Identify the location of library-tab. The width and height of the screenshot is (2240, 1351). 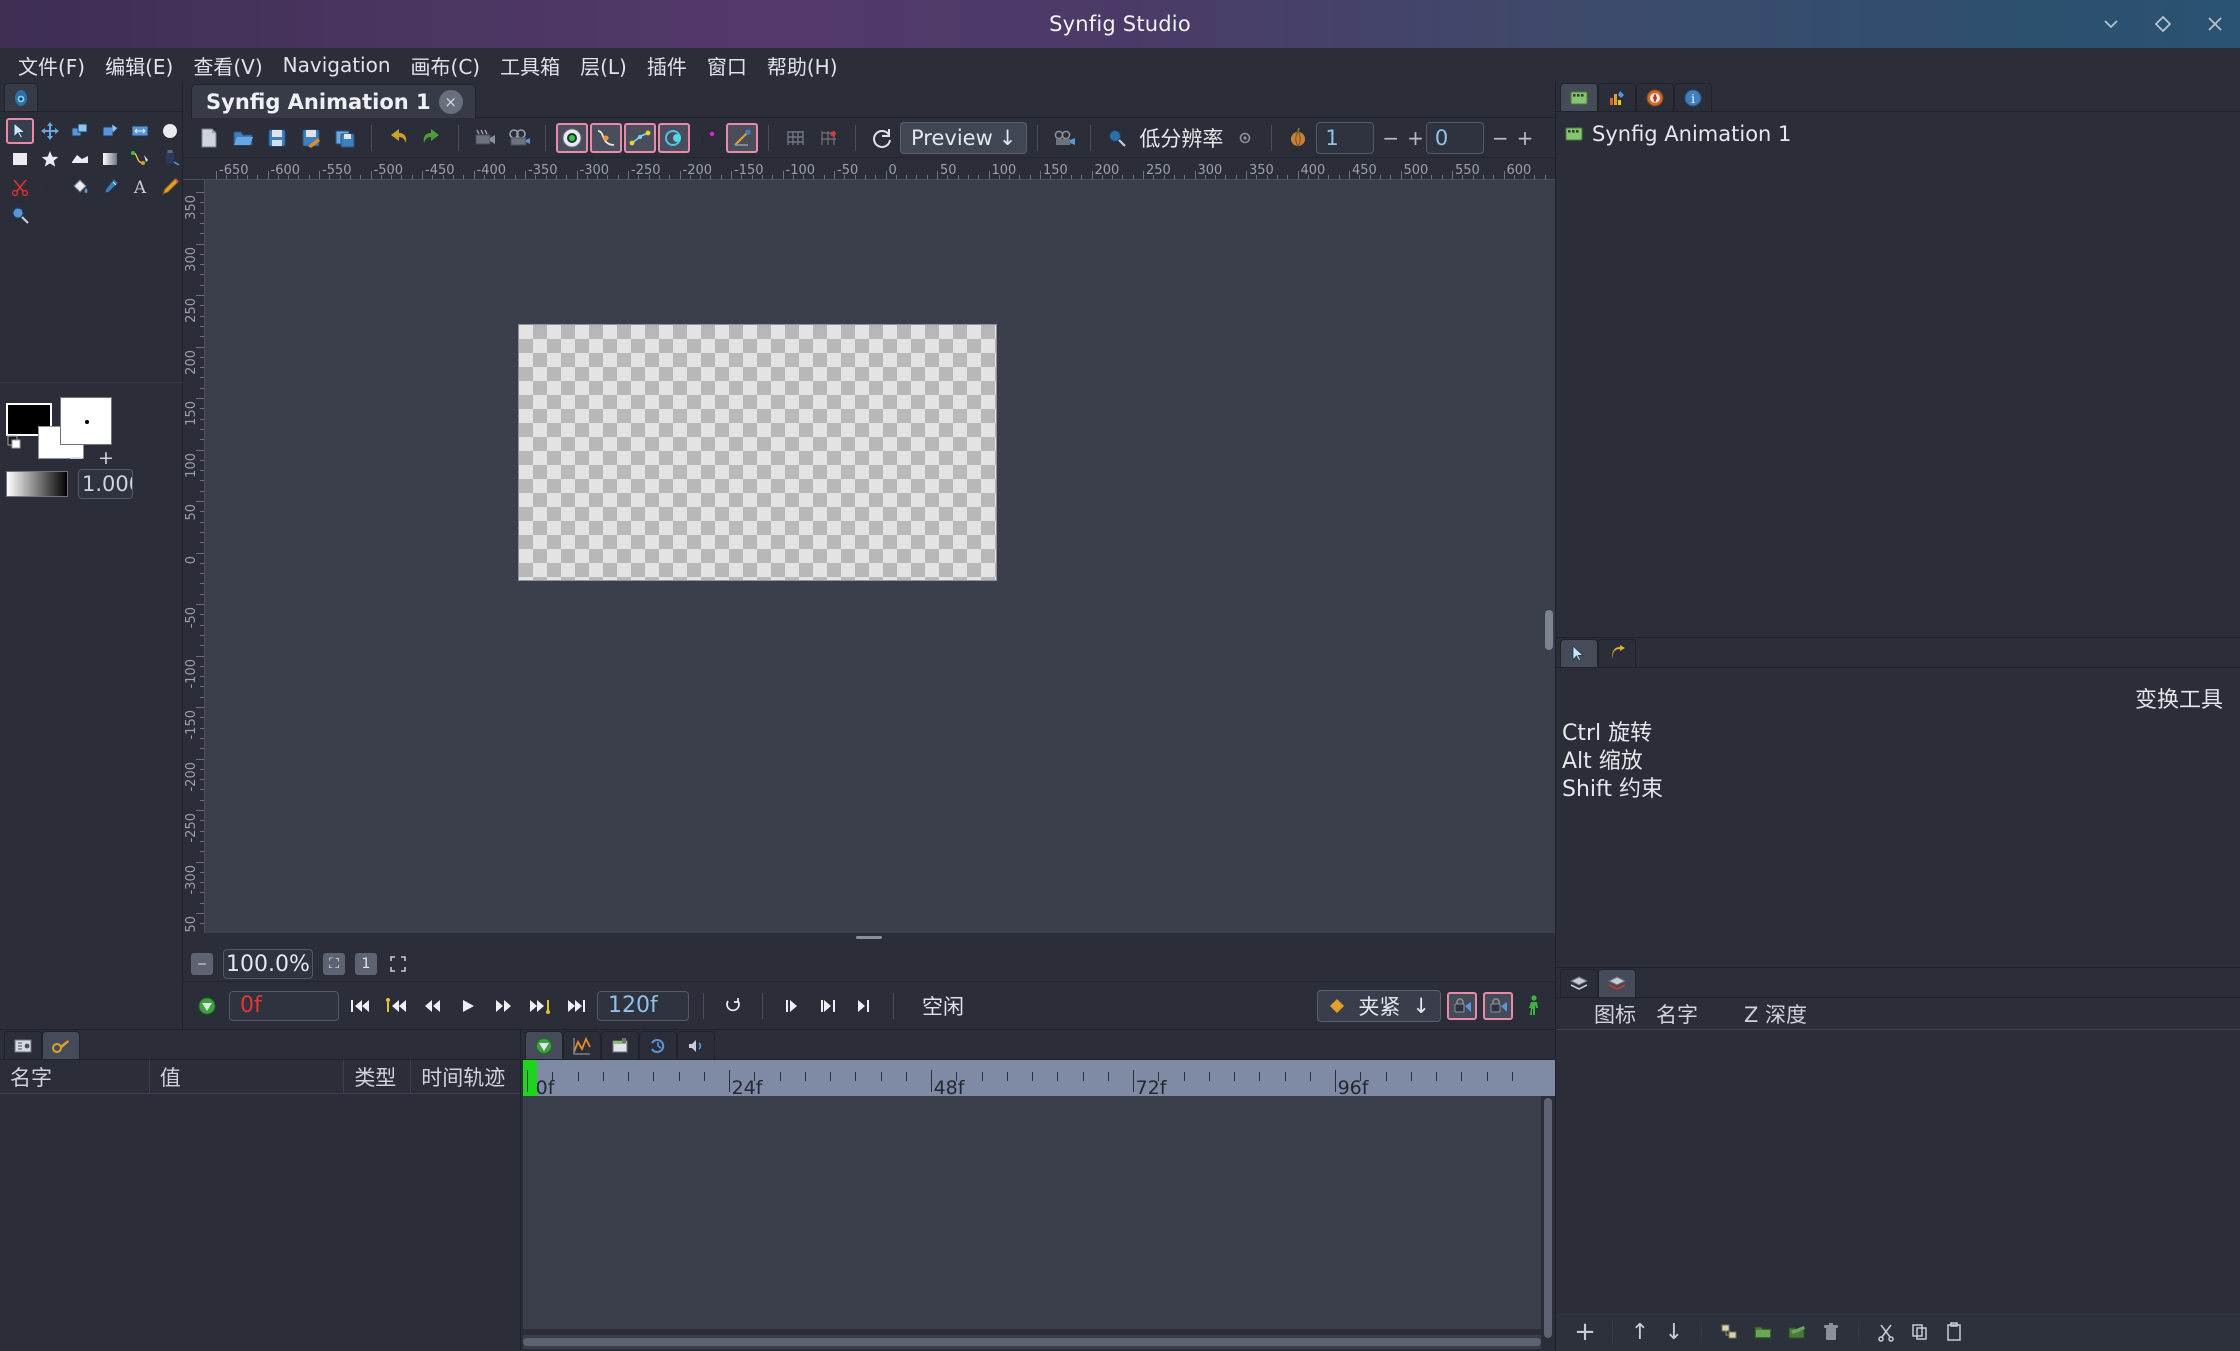
(620, 1045).